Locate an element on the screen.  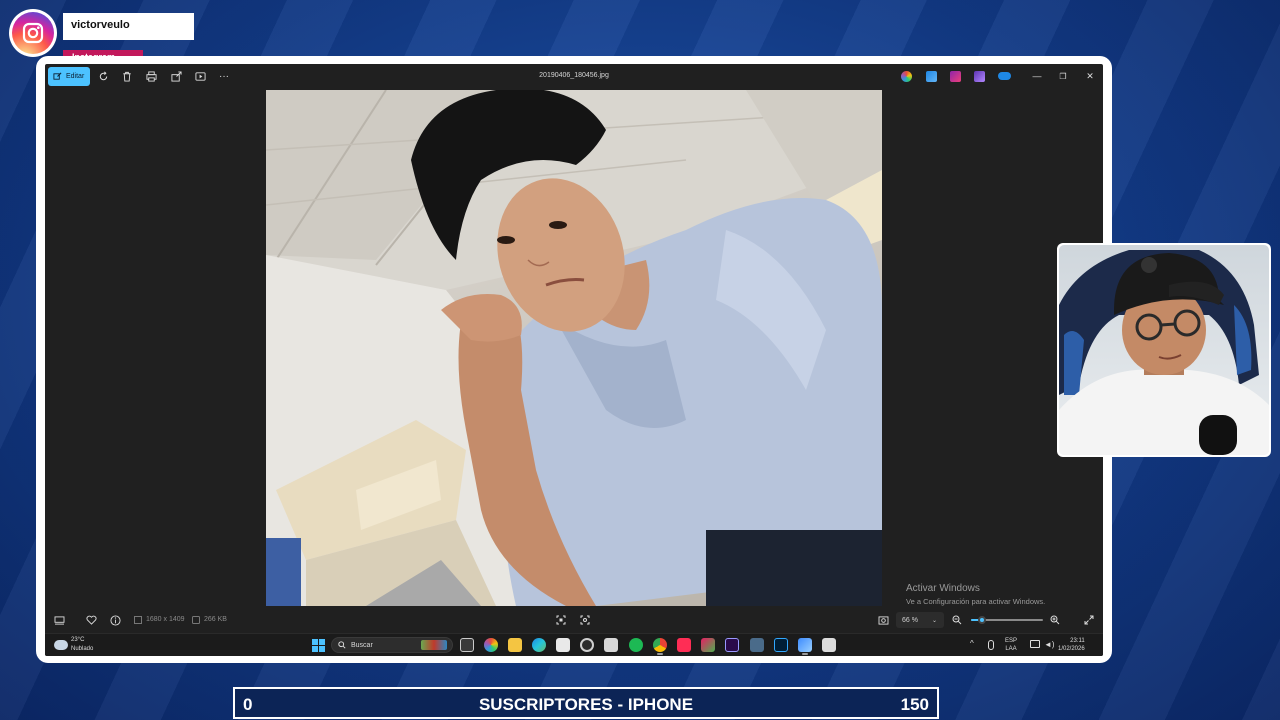
instagram-badge: victorveulo Instagram is located at coordinates (104, 37).